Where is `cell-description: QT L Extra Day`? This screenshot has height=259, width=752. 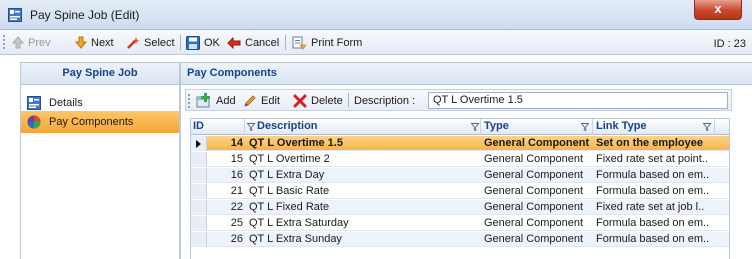
cell-description: QT L Extra Day is located at coordinates (287, 175).